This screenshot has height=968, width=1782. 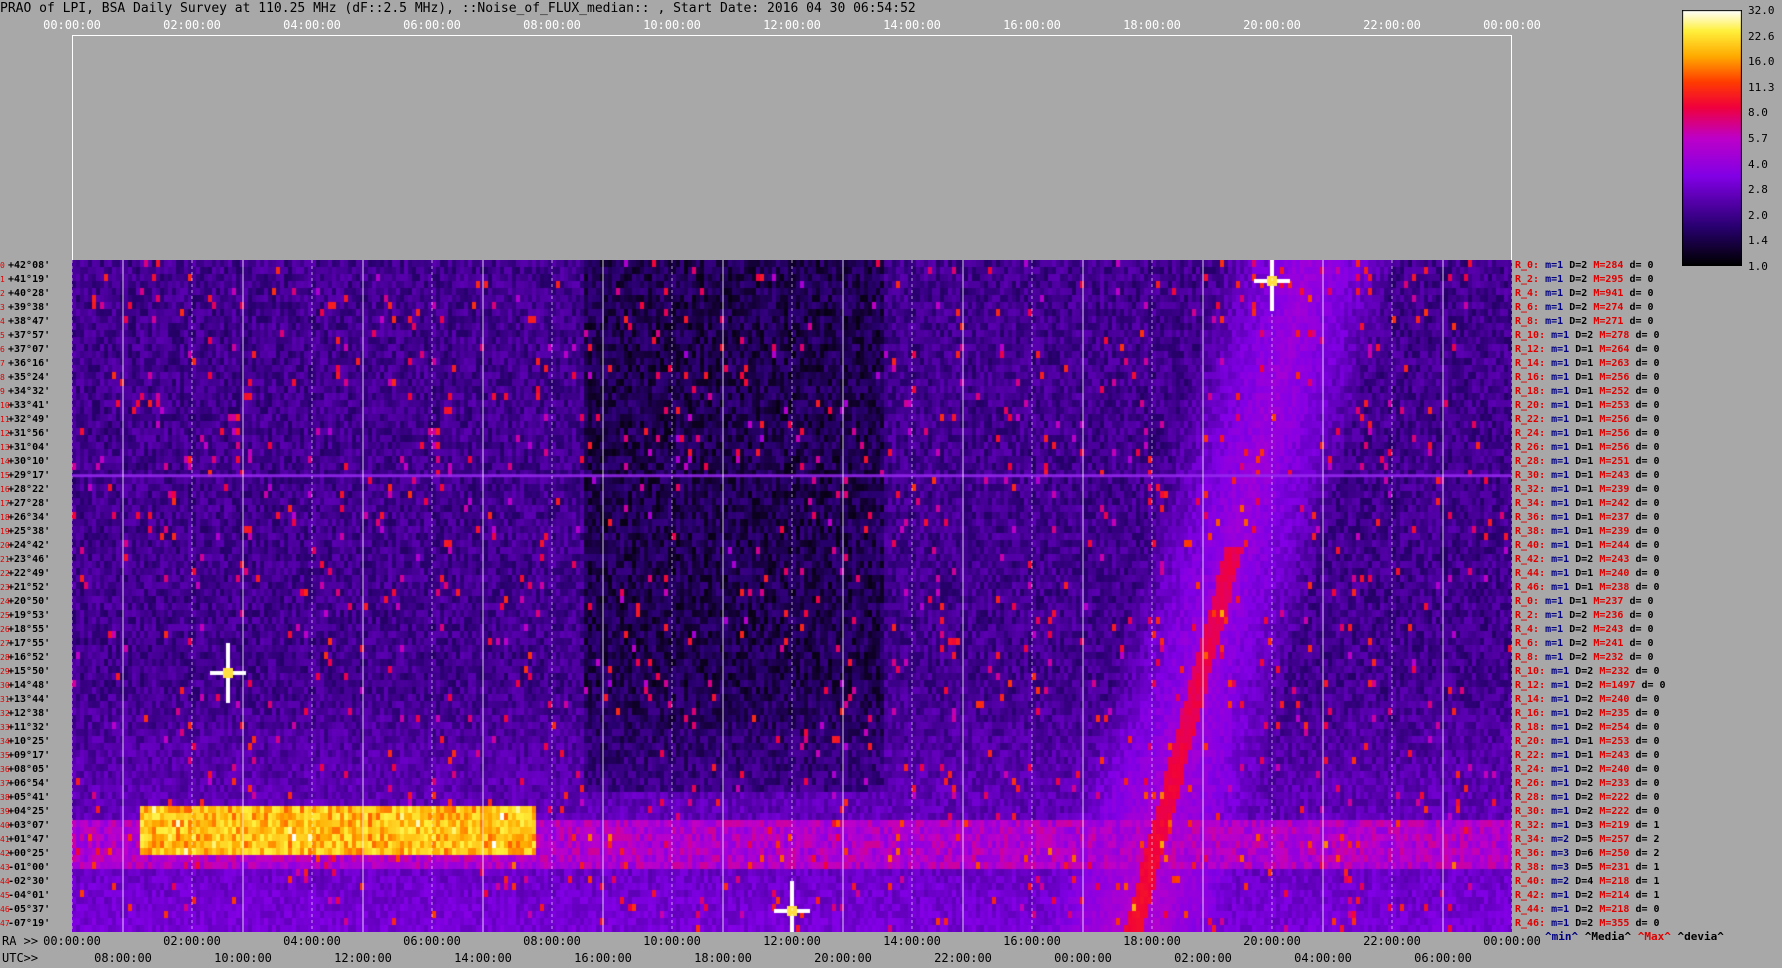 What do you see at coordinates (1530, 419) in the screenshot?
I see `stat-r: R_22:` at bounding box center [1530, 419].